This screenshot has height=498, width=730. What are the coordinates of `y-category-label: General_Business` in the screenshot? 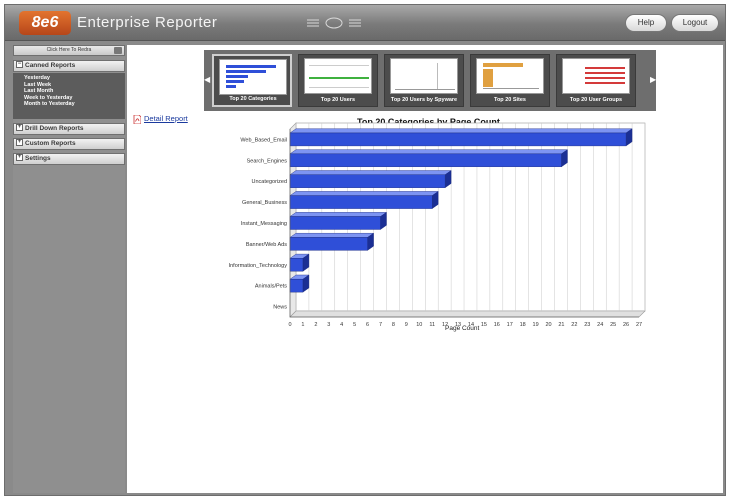 It's located at (264, 203).